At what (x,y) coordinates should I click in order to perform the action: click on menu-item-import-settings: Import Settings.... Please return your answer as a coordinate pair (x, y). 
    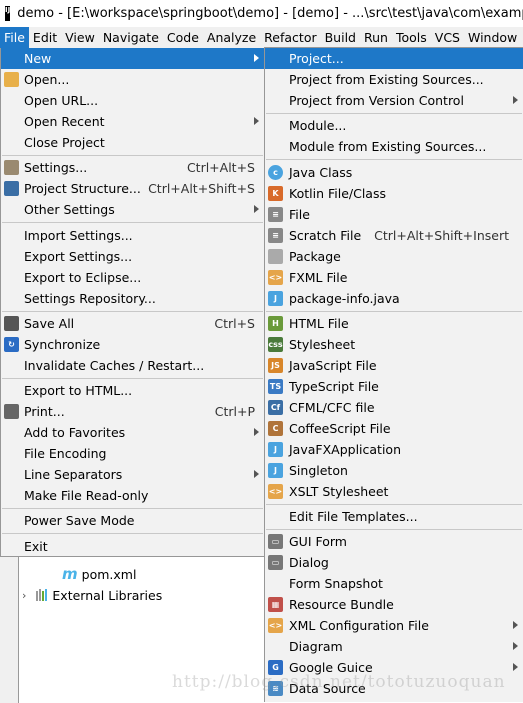
    Looking at the image, I should click on (132, 235).